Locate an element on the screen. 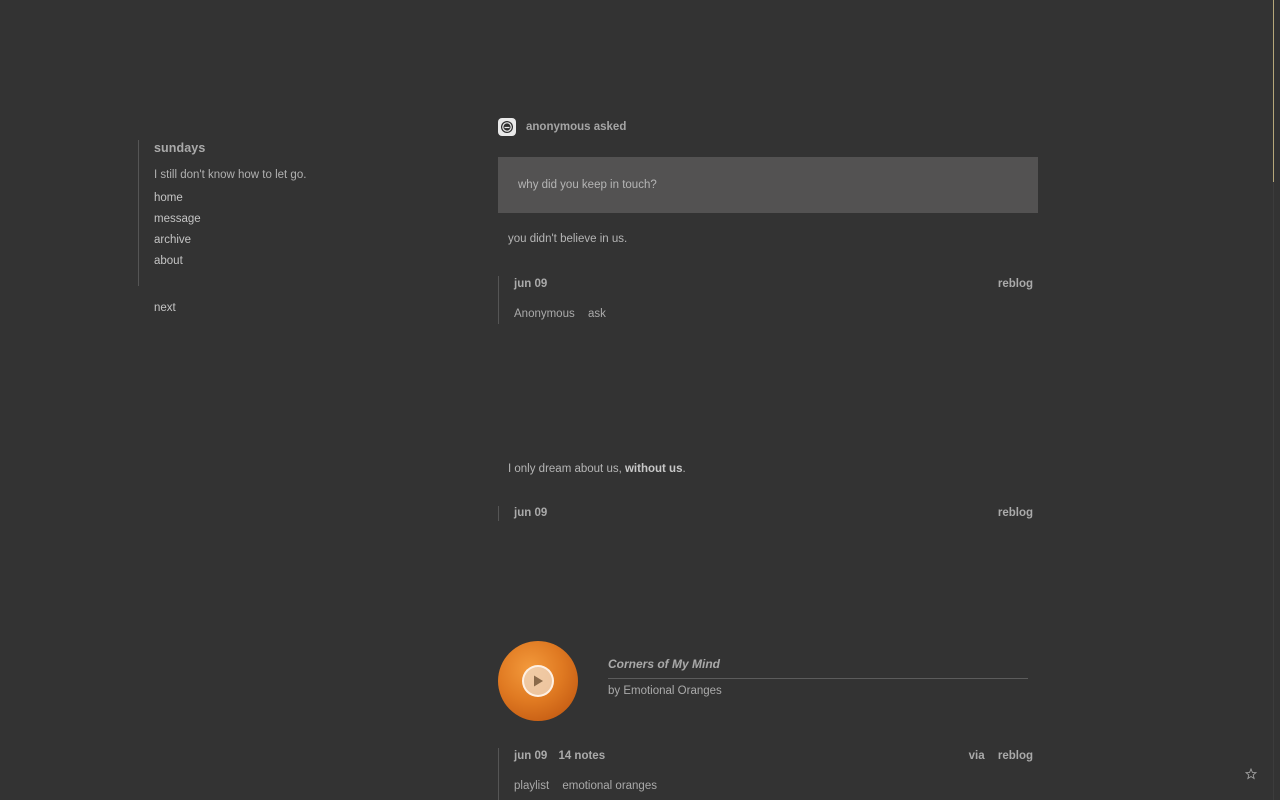 This screenshot has height=800, width=1280. text-post-body-prefix: I only dream about us, is located at coordinates (566, 469).